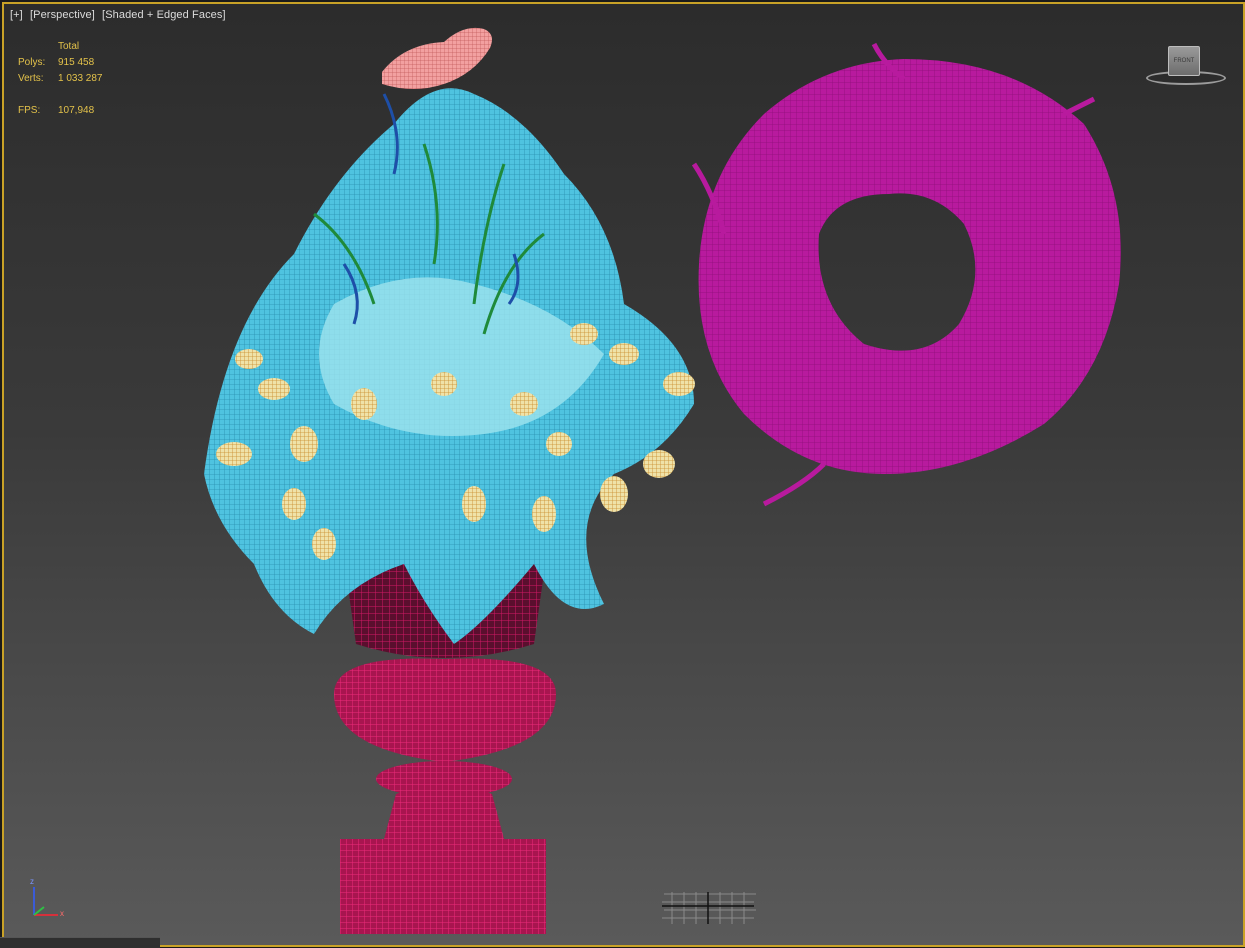  Describe the element at coordinates (445, 710) in the screenshot. I see `vase-bowl` at that location.